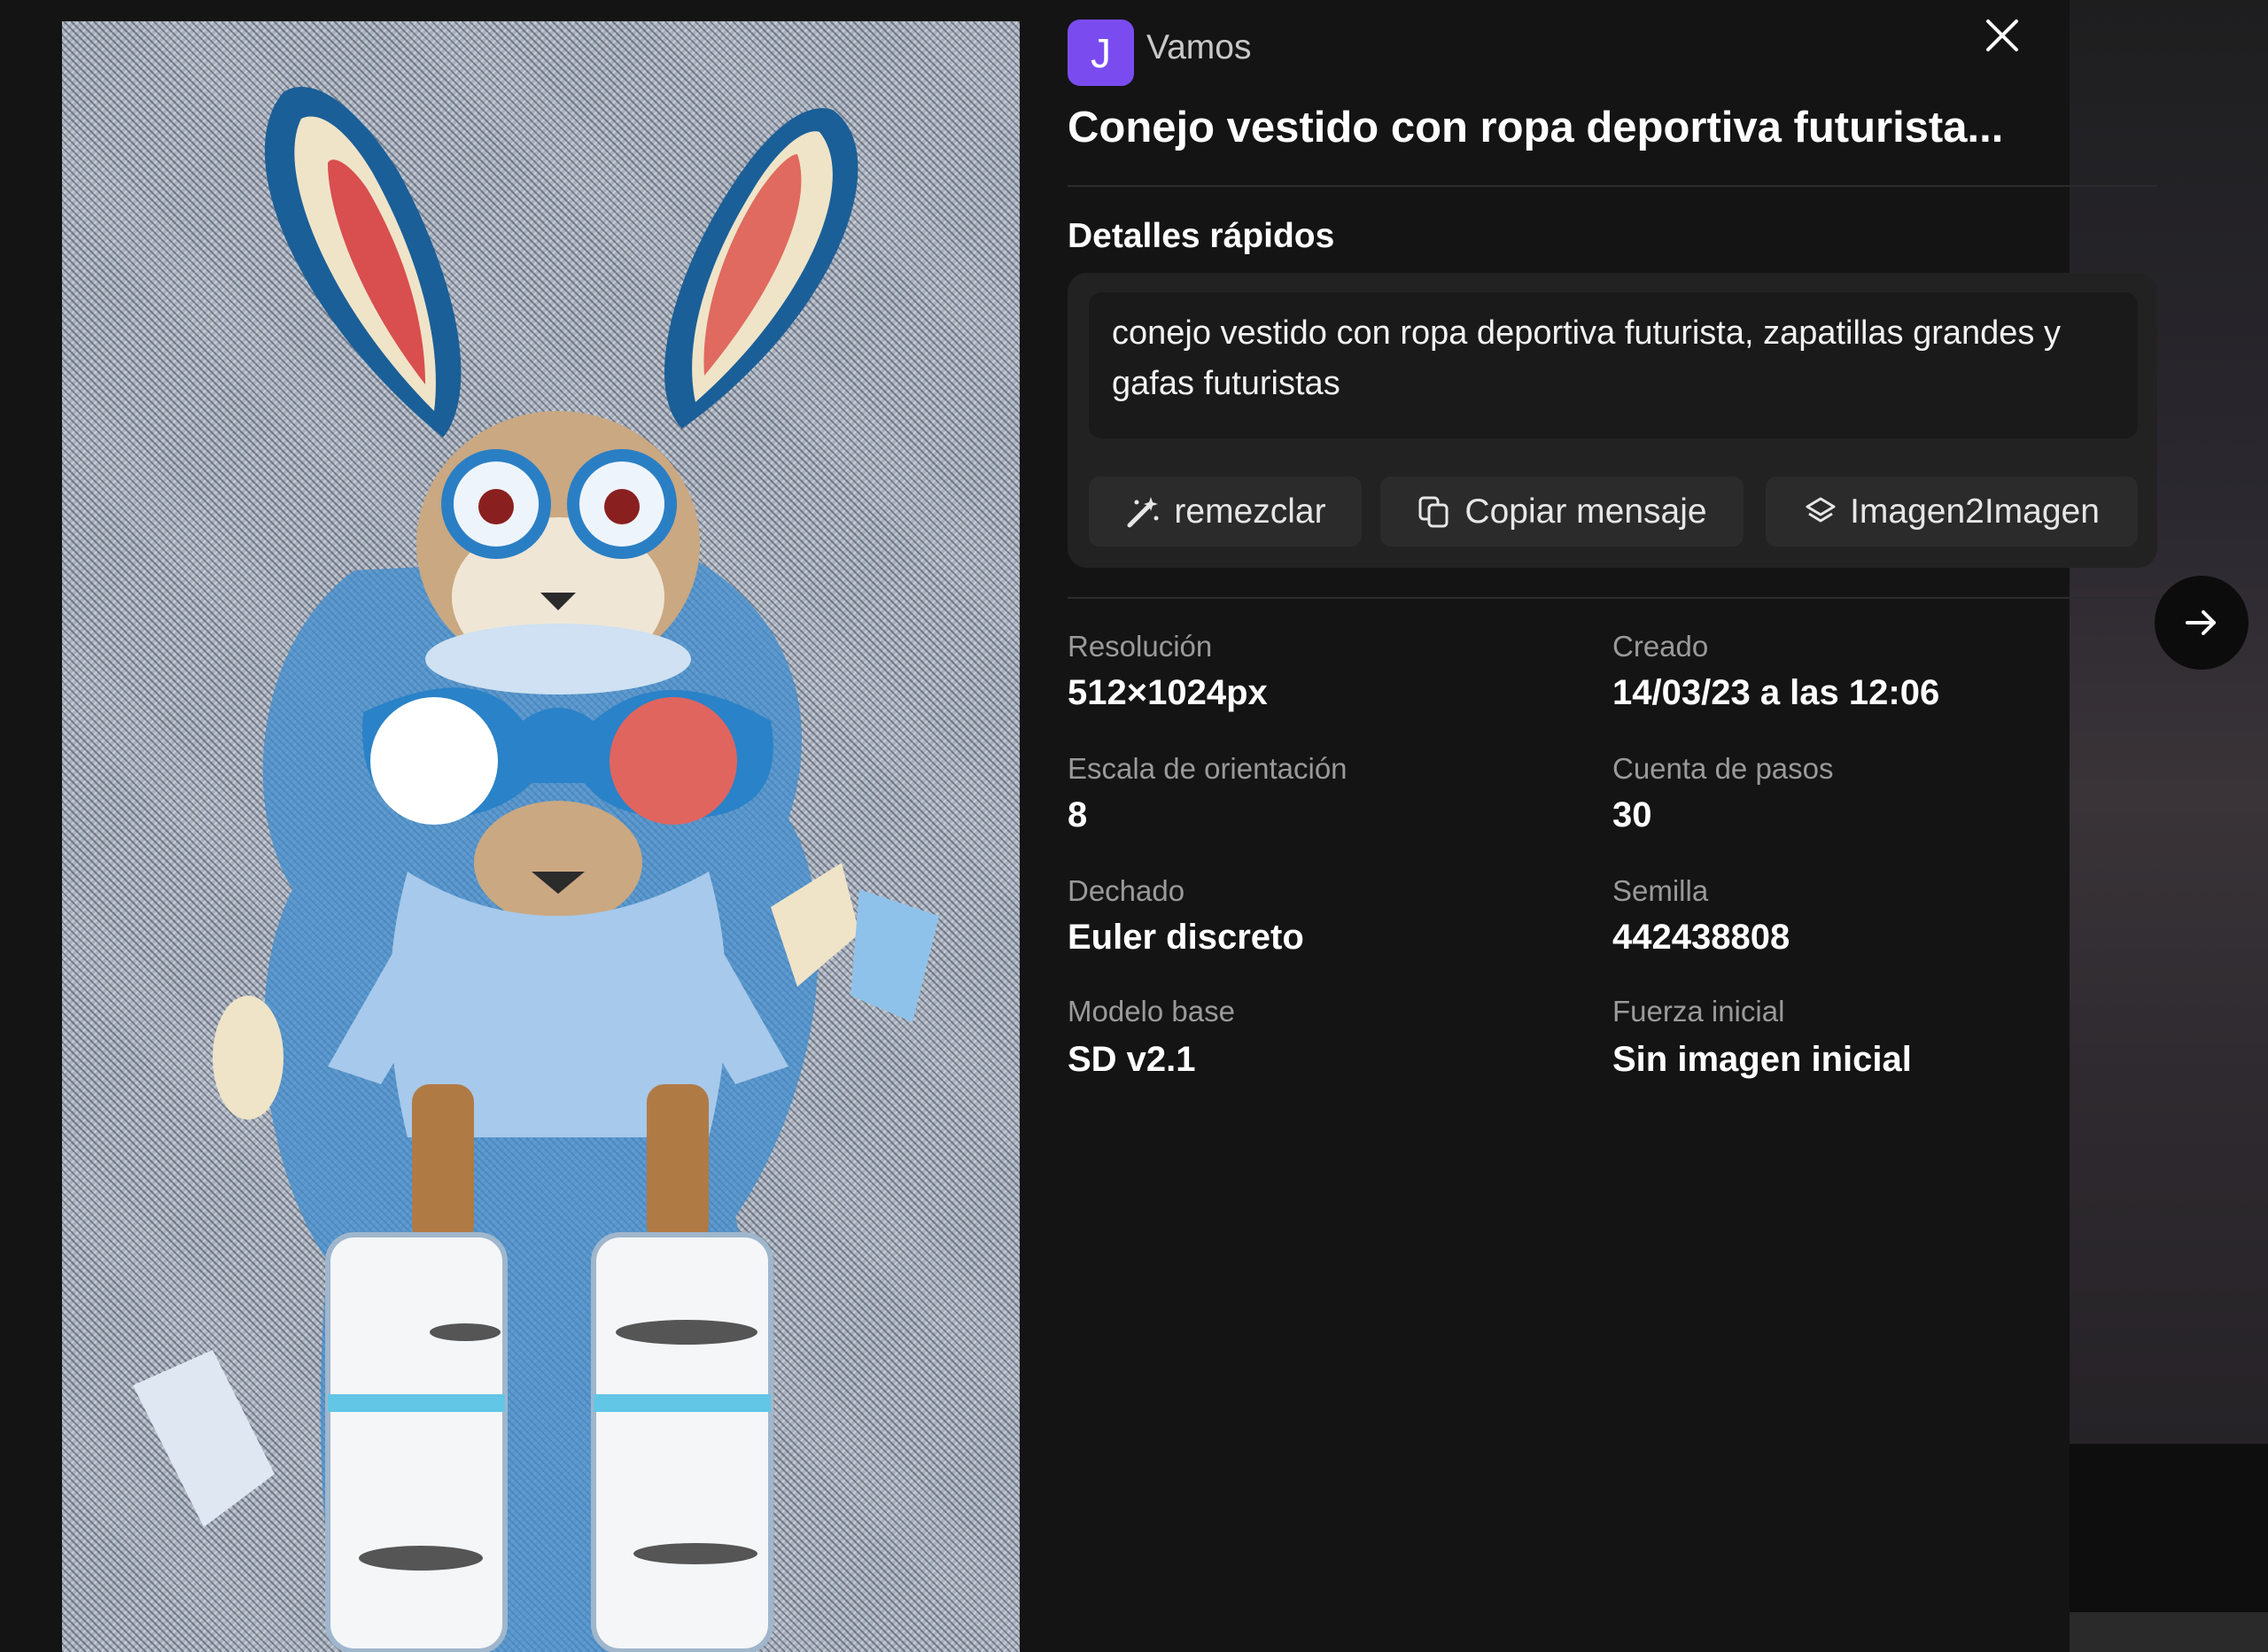 The height and width of the screenshot is (1652, 2268). What do you see at coordinates (1698, 1011) in the screenshot?
I see `stat-label-init-strength: Fuerza inicial` at bounding box center [1698, 1011].